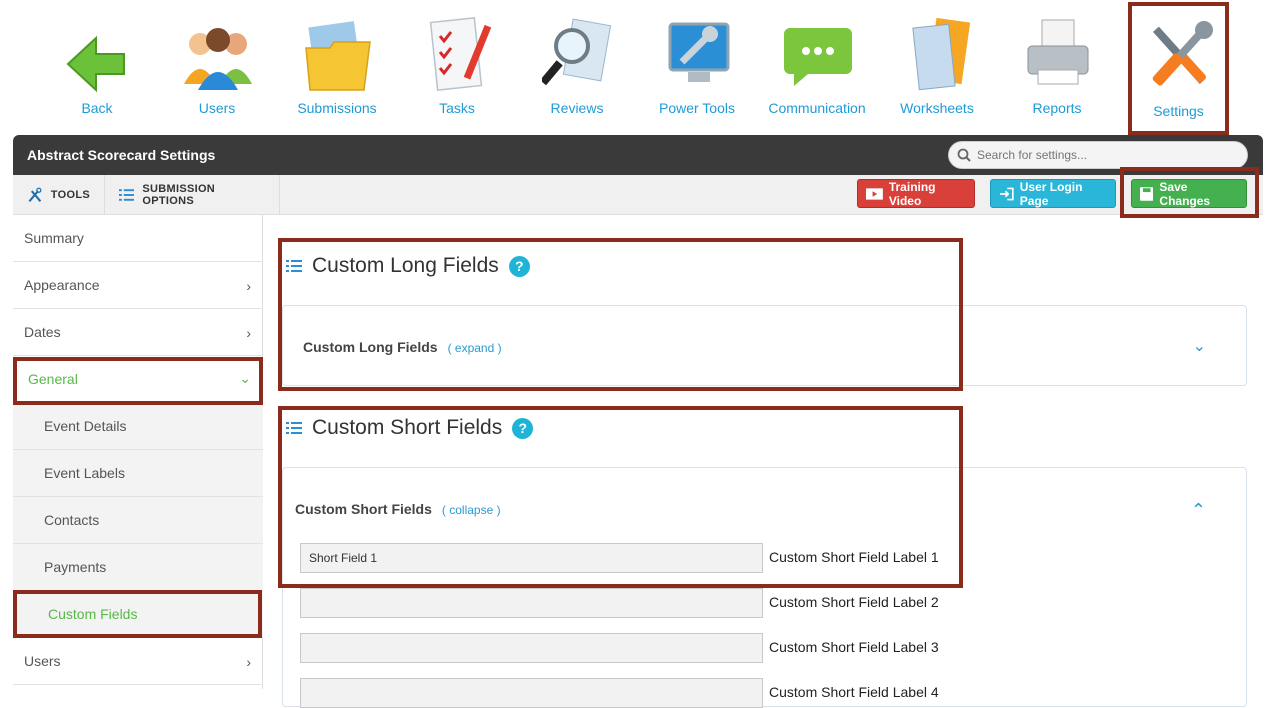  I want to click on training-video-label: Training Video, so click(912, 193).